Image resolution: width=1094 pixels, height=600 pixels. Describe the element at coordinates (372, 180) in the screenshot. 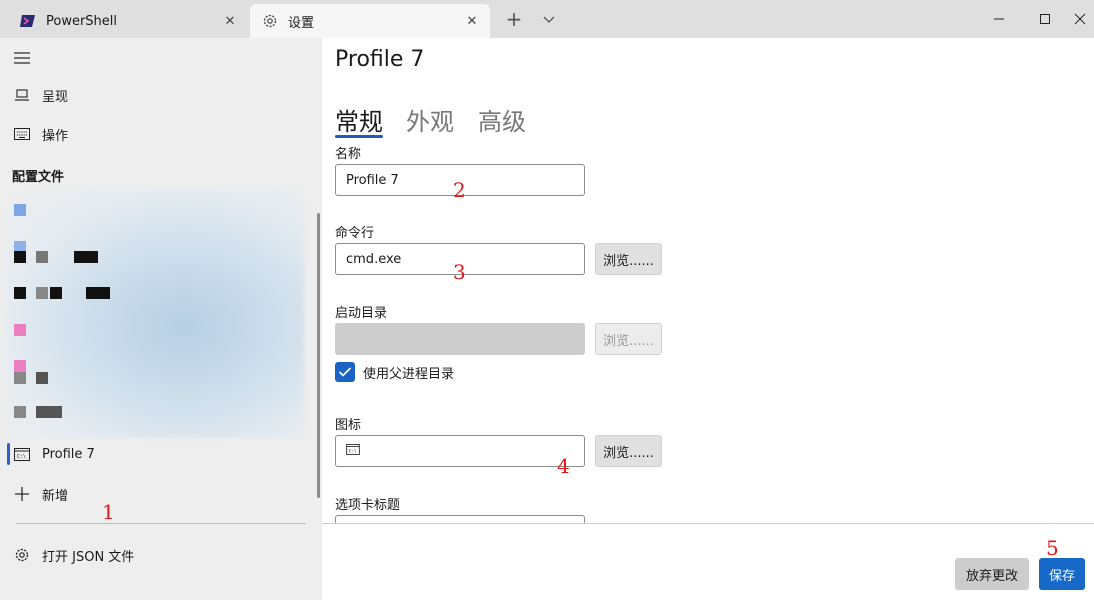

I see `name-value: Profile 7` at that location.